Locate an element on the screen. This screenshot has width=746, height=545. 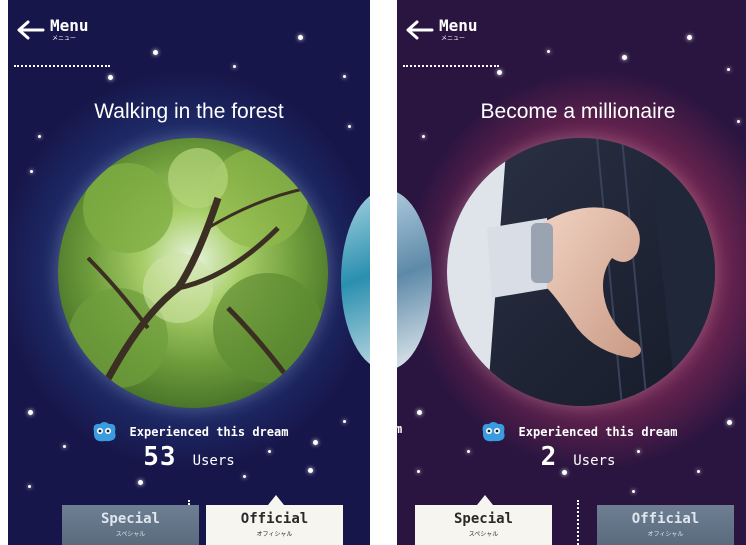
tab-divider is located at coordinates (578, 522).